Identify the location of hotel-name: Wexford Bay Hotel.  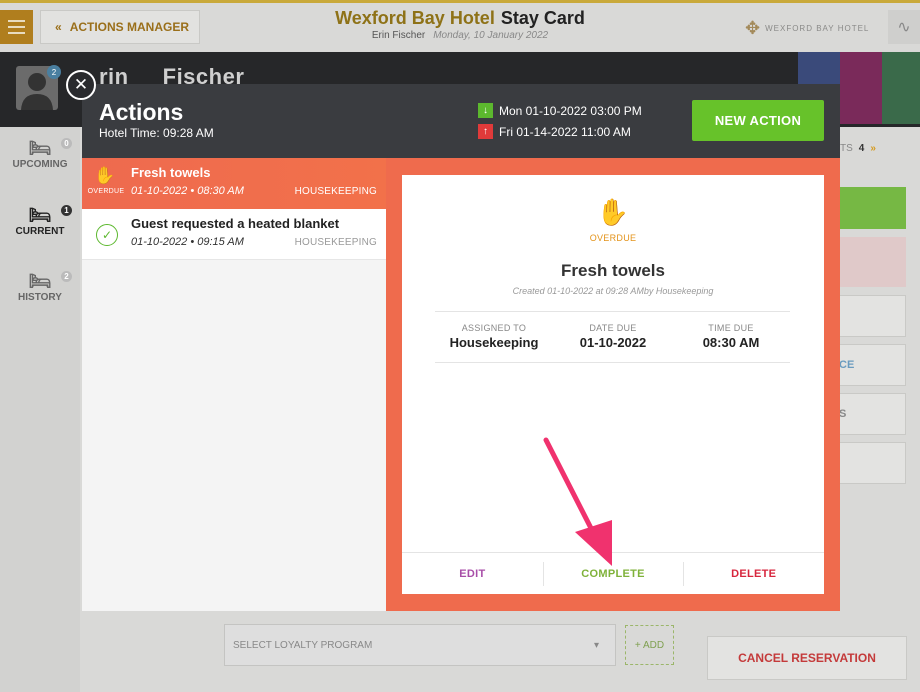
(415, 18).